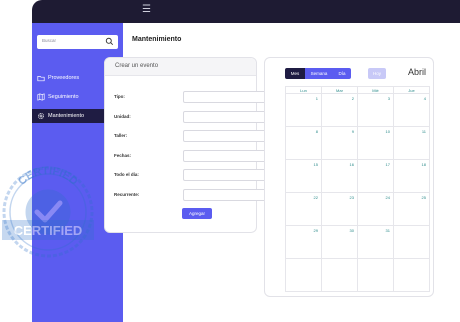 The width and height of the screenshot is (460, 322). What do you see at coordinates (351, 164) in the screenshot?
I see `calendar-day-number: 16` at bounding box center [351, 164].